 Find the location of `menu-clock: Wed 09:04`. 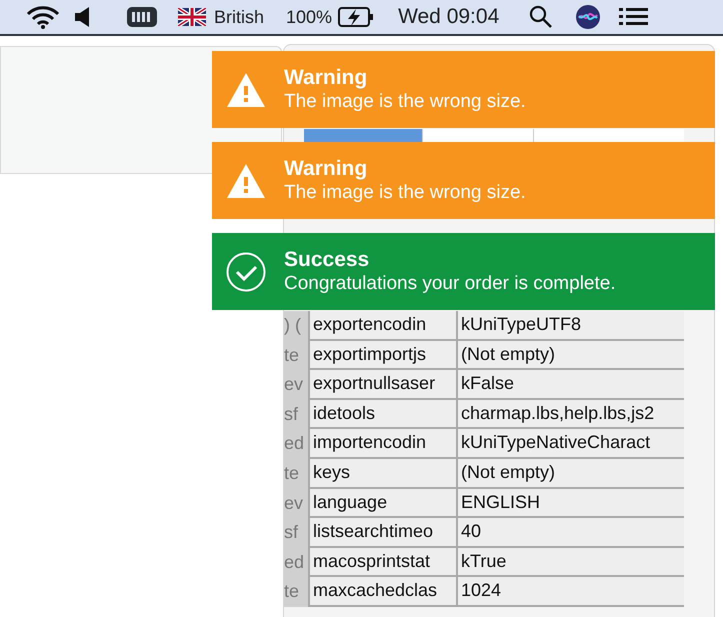

menu-clock: Wed 09:04 is located at coordinates (449, 17).